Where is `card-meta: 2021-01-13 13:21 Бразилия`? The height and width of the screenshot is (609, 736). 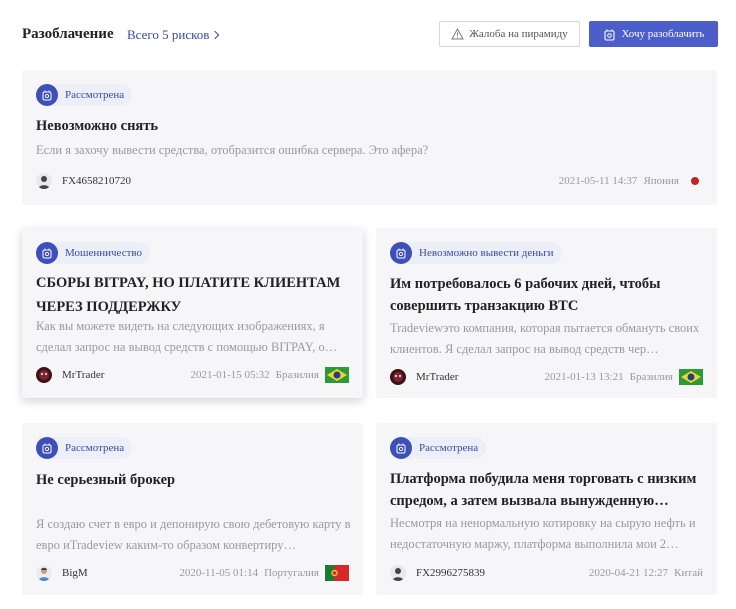
card-meta: 2021-01-13 13:21 Бразилия is located at coordinates (623, 377).